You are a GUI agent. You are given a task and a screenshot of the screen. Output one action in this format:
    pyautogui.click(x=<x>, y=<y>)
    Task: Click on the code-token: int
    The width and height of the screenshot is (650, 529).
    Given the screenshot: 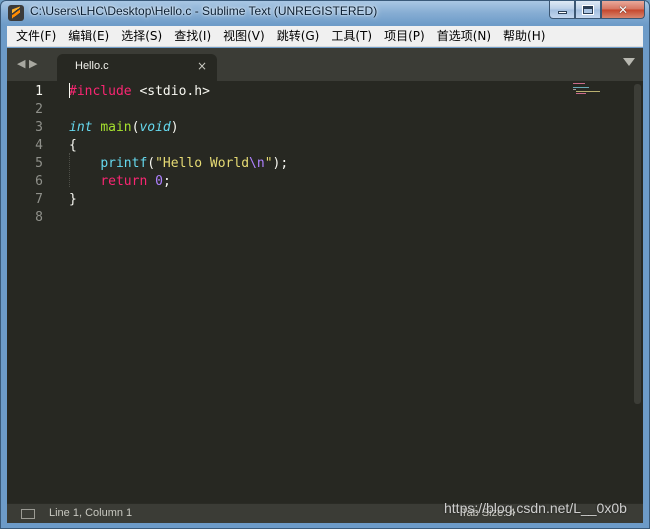 What is the action you would take?
    pyautogui.click(x=81, y=127)
    